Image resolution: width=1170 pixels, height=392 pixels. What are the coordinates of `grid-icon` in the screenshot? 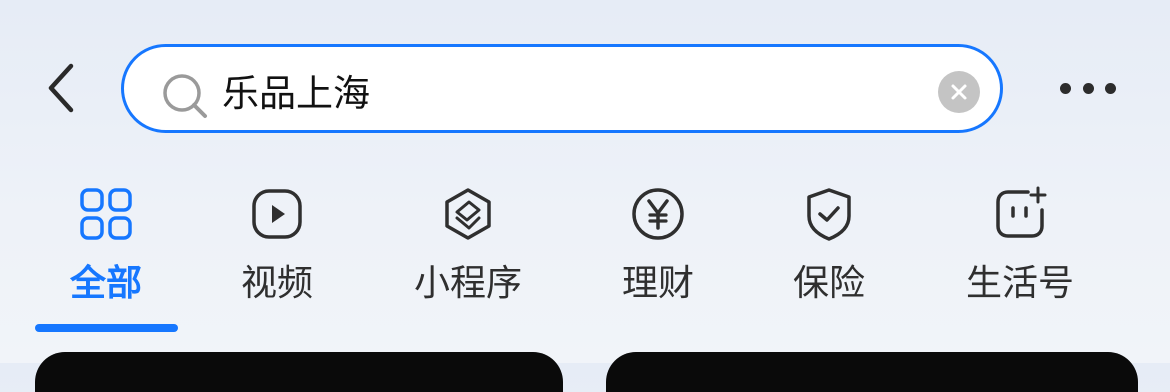 It's located at (106, 214).